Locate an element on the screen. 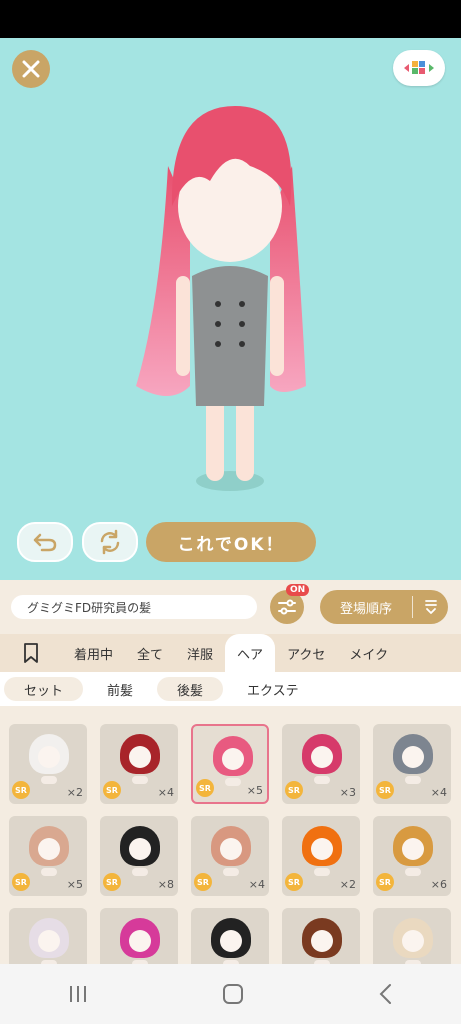  item-count: ×6 is located at coordinates (438, 884).